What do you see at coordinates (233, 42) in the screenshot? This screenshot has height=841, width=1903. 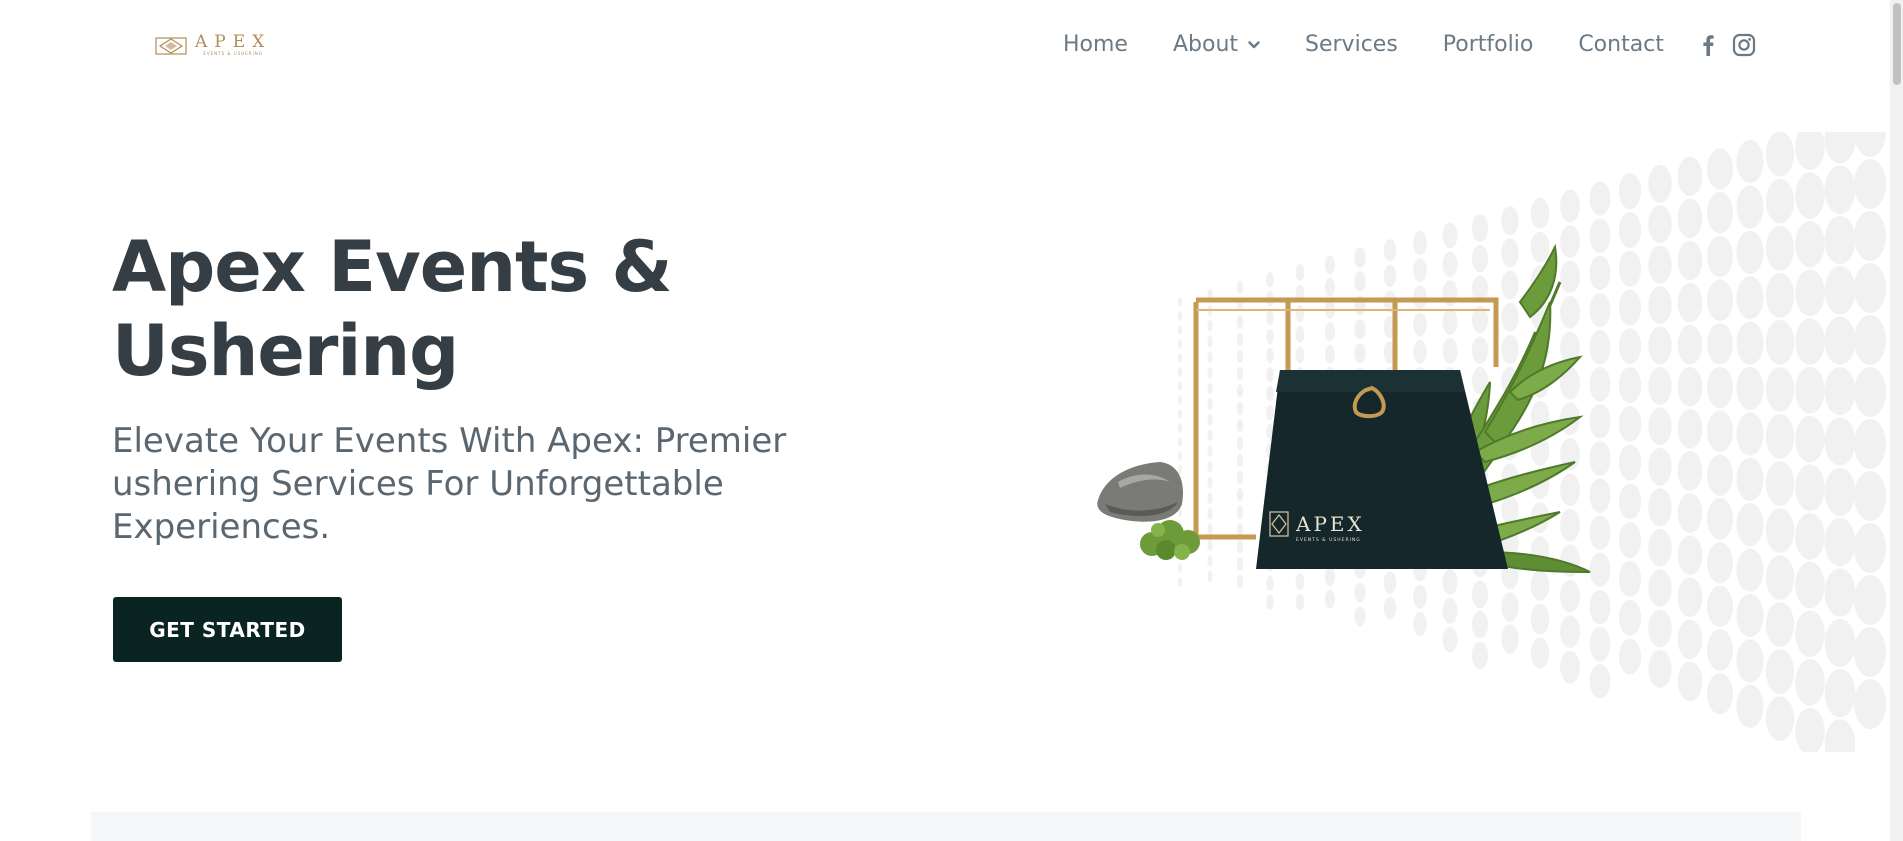 I see `logo-wordmark: APEX` at bounding box center [233, 42].